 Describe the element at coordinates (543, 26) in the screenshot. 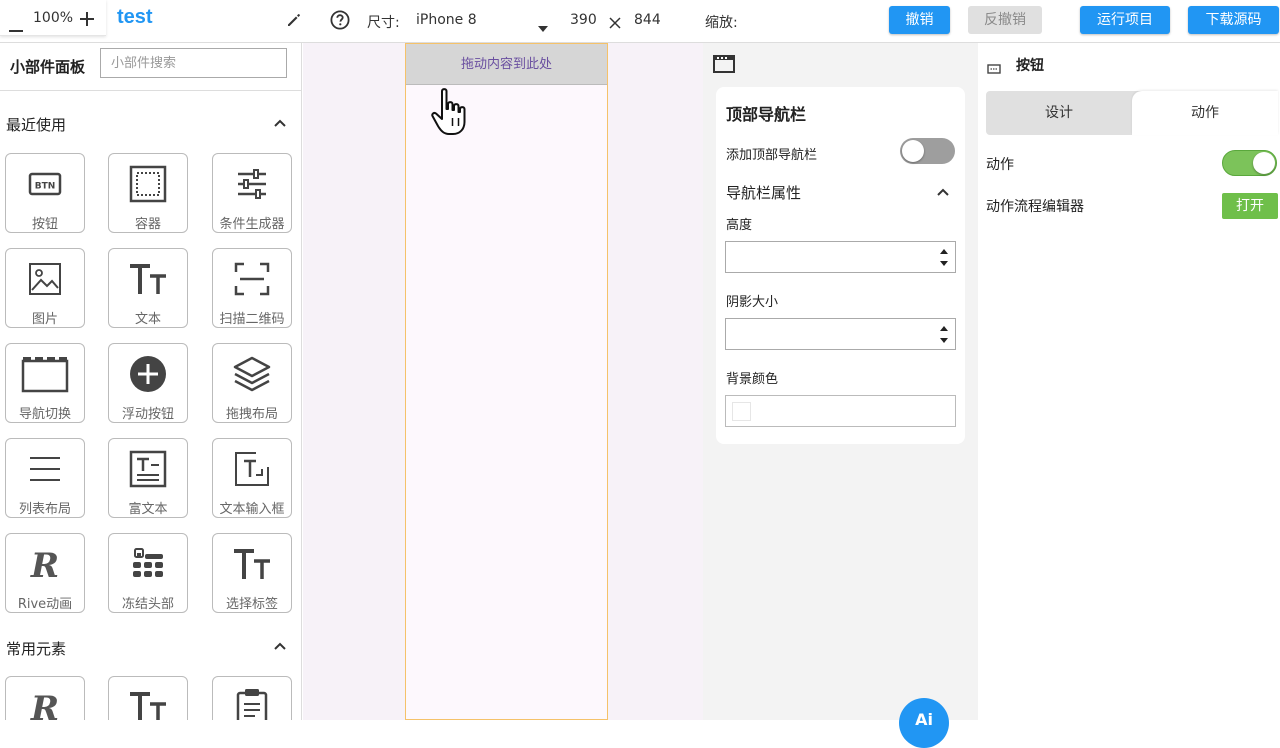

I see `chevron-down-icon` at that location.